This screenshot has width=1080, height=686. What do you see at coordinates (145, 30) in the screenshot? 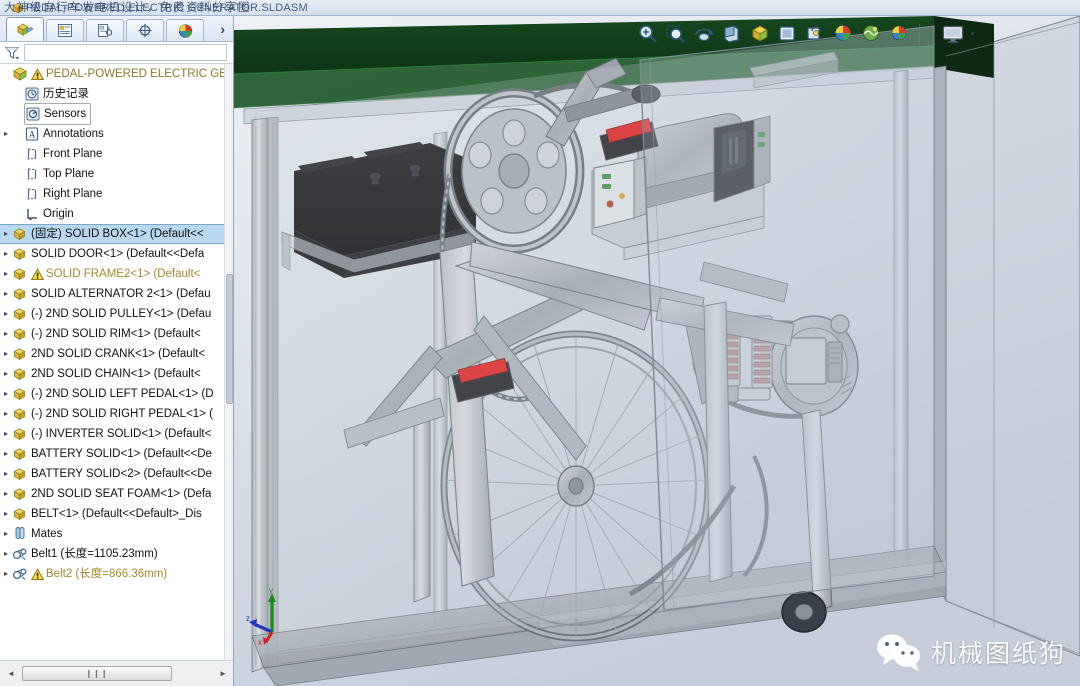
I see `tab-dimxpert-manager` at bounding box center [145, 30].